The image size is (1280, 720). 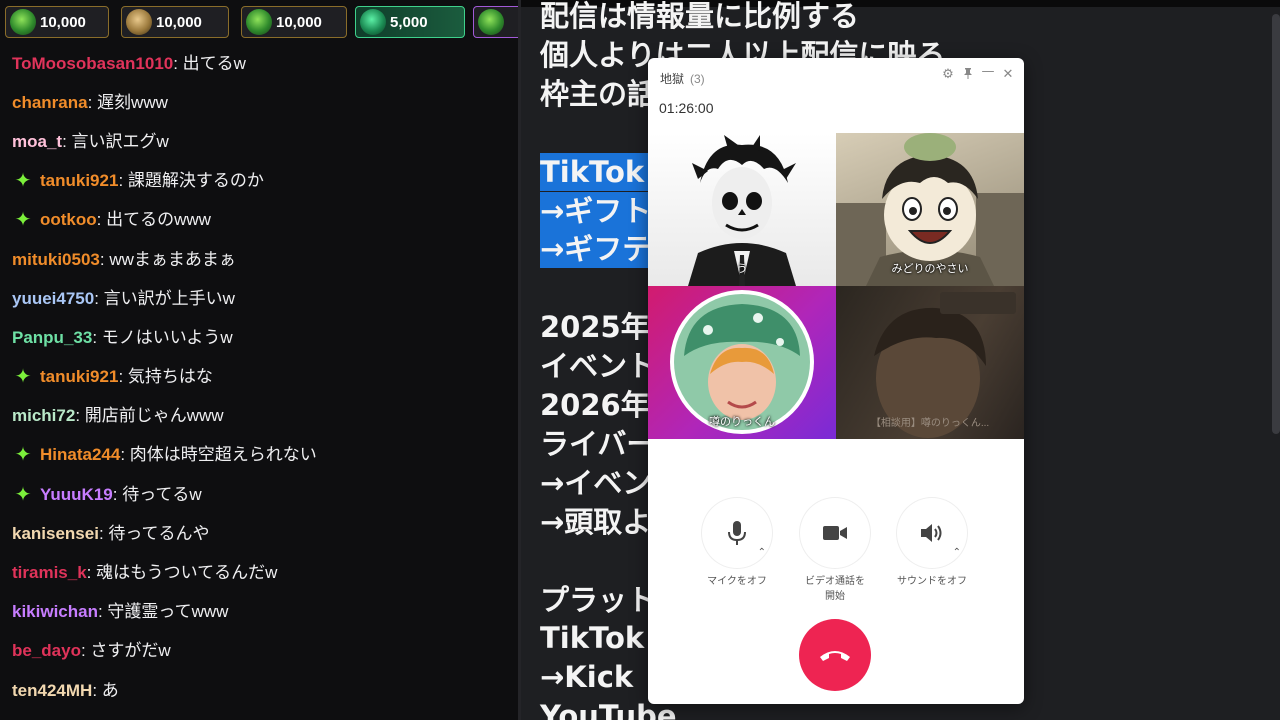 What do you see at coordinates (835, 655) in the screenshot?
I see `hang-up-button` at bounding box center [835, 655].